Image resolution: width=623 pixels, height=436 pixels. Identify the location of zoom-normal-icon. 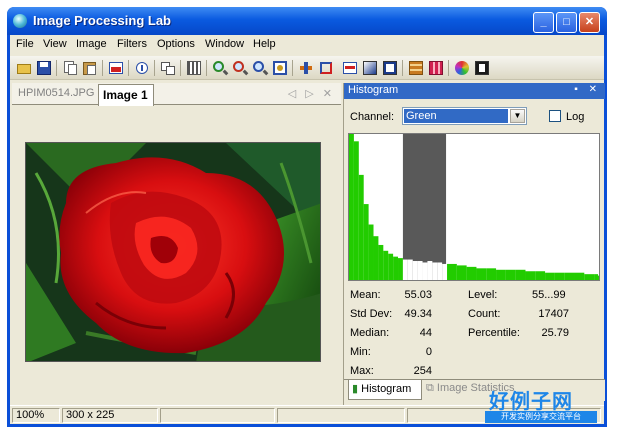
(260, 68).